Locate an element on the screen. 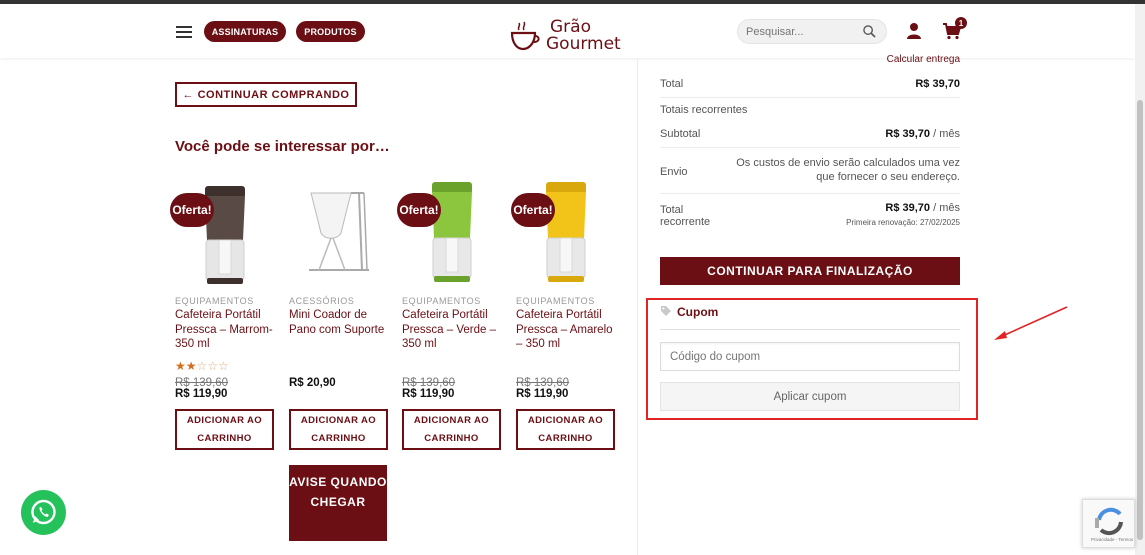 This screenshot has width=1145, height=555. recaptcha-privacy-text: Privacidade - Termos is located at coordinates (1112, 539).